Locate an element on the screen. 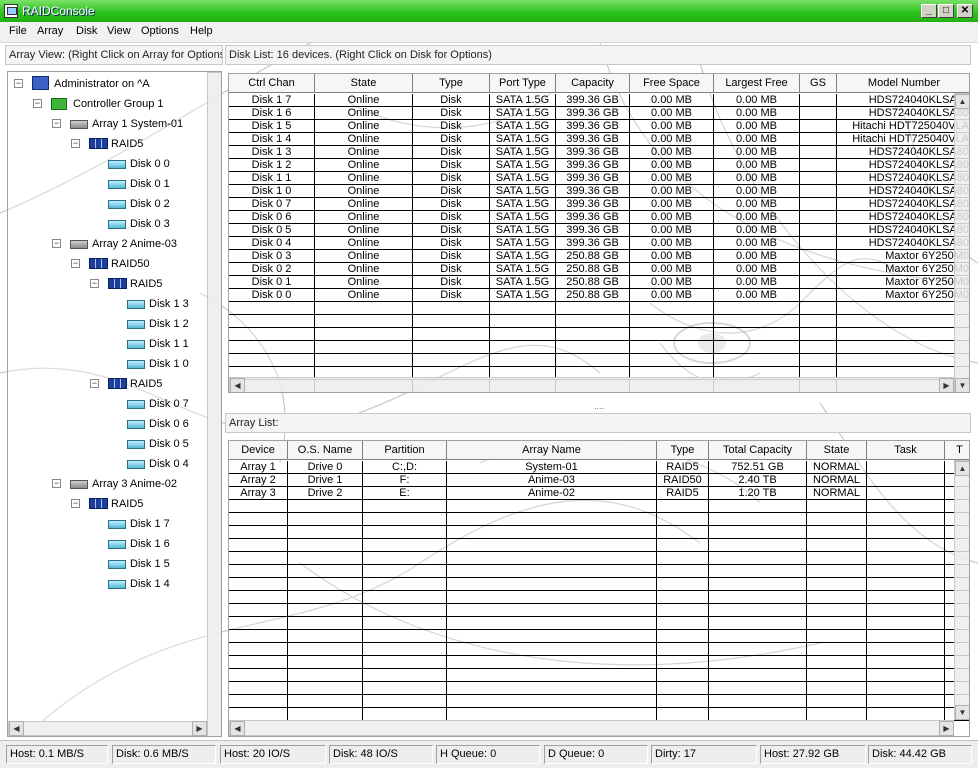  column-header: Array Name is located at coordinates (552, 450).